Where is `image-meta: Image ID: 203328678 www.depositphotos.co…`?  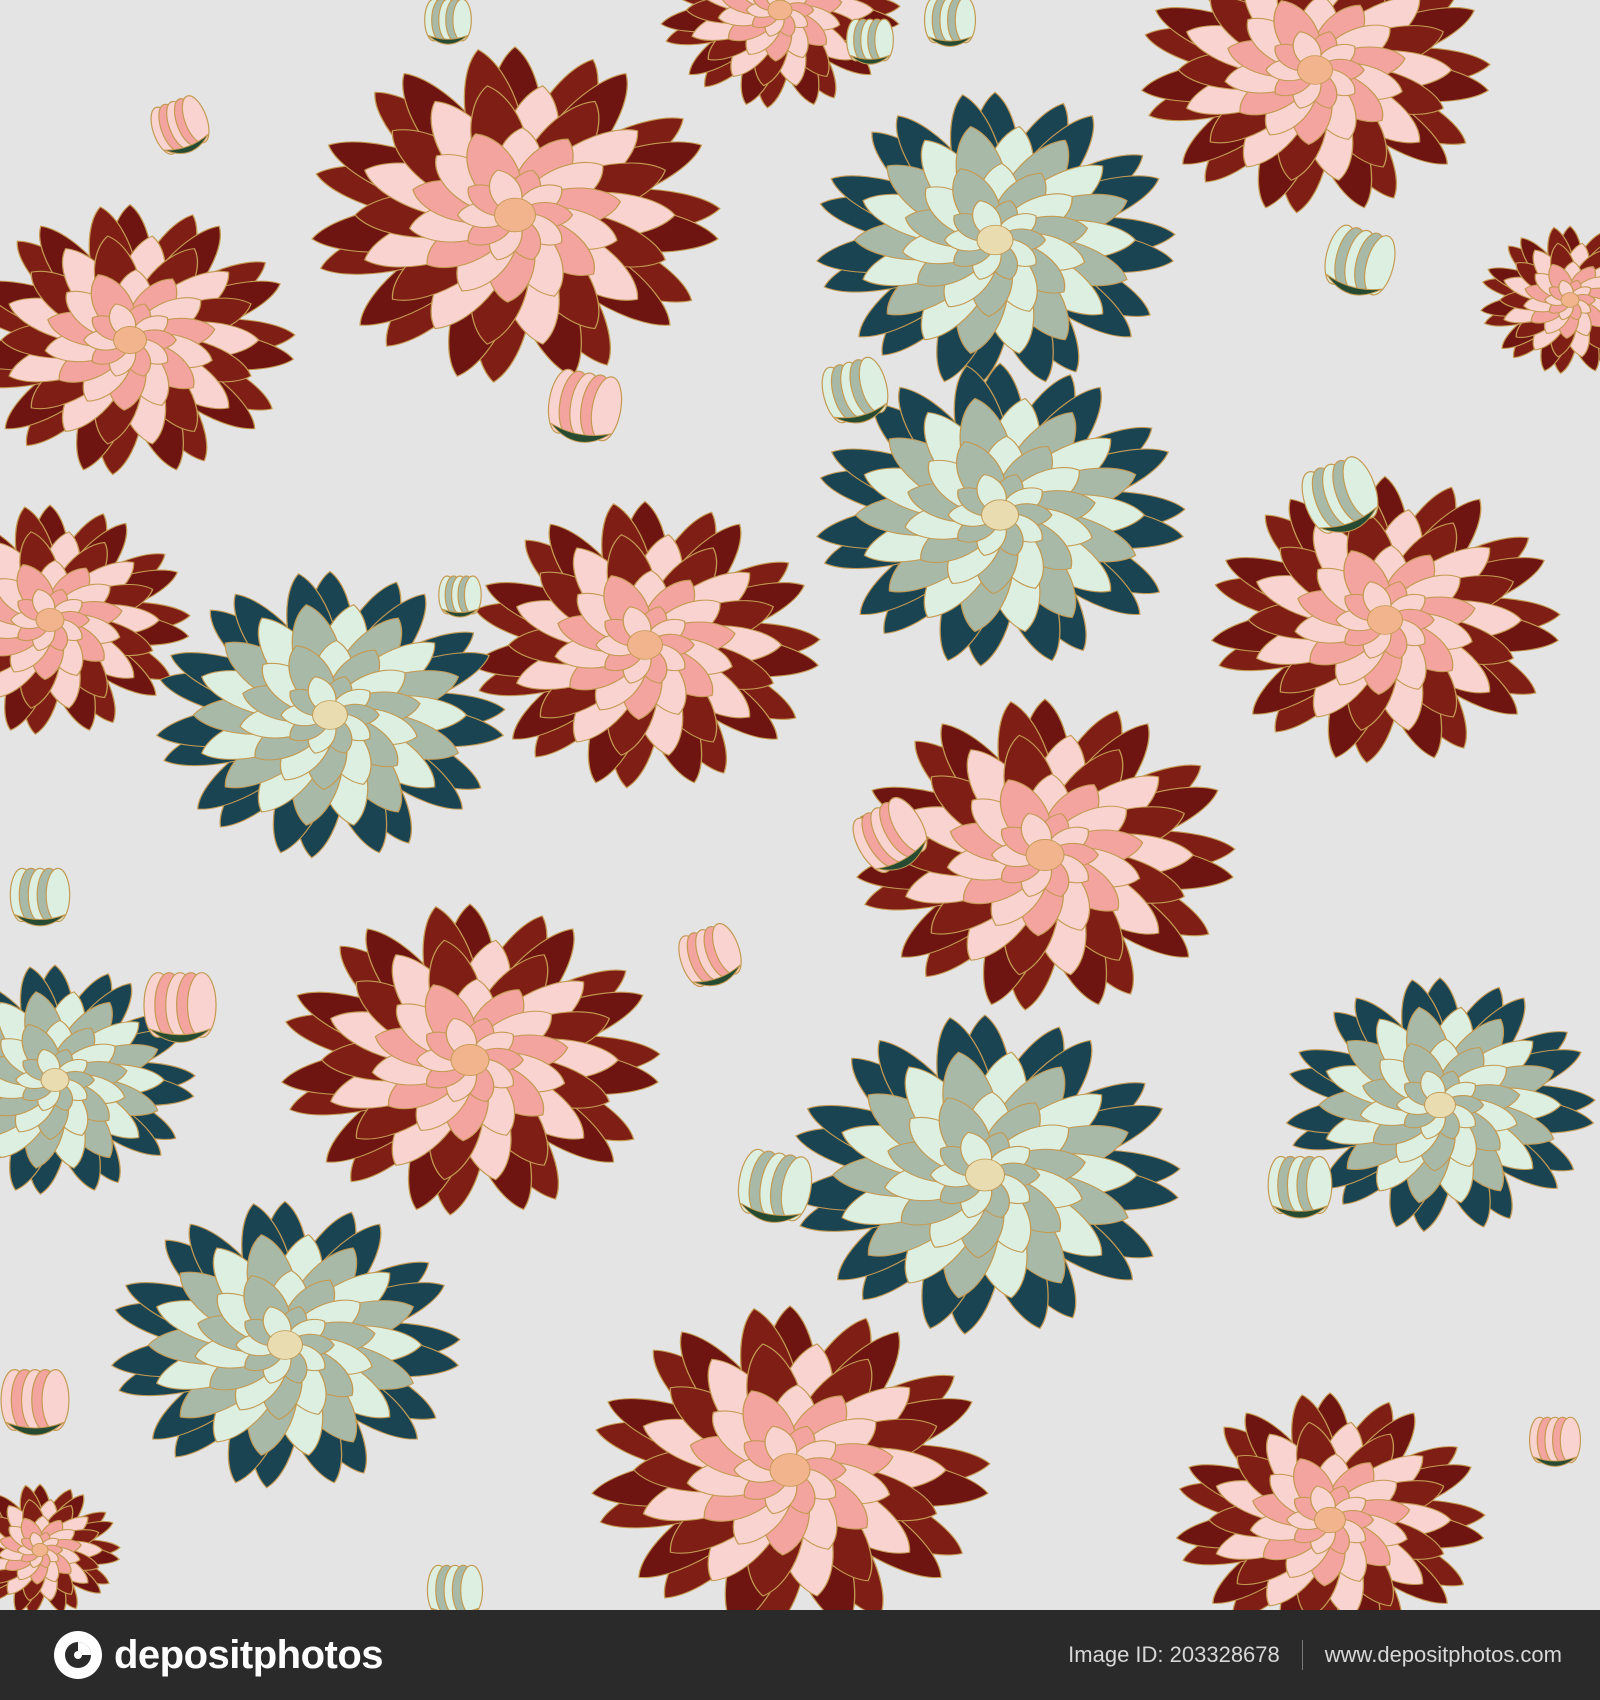
image-meta: Image ID: 203328678 www.depositphotos.co… is located at coordinates (1315, 1655).